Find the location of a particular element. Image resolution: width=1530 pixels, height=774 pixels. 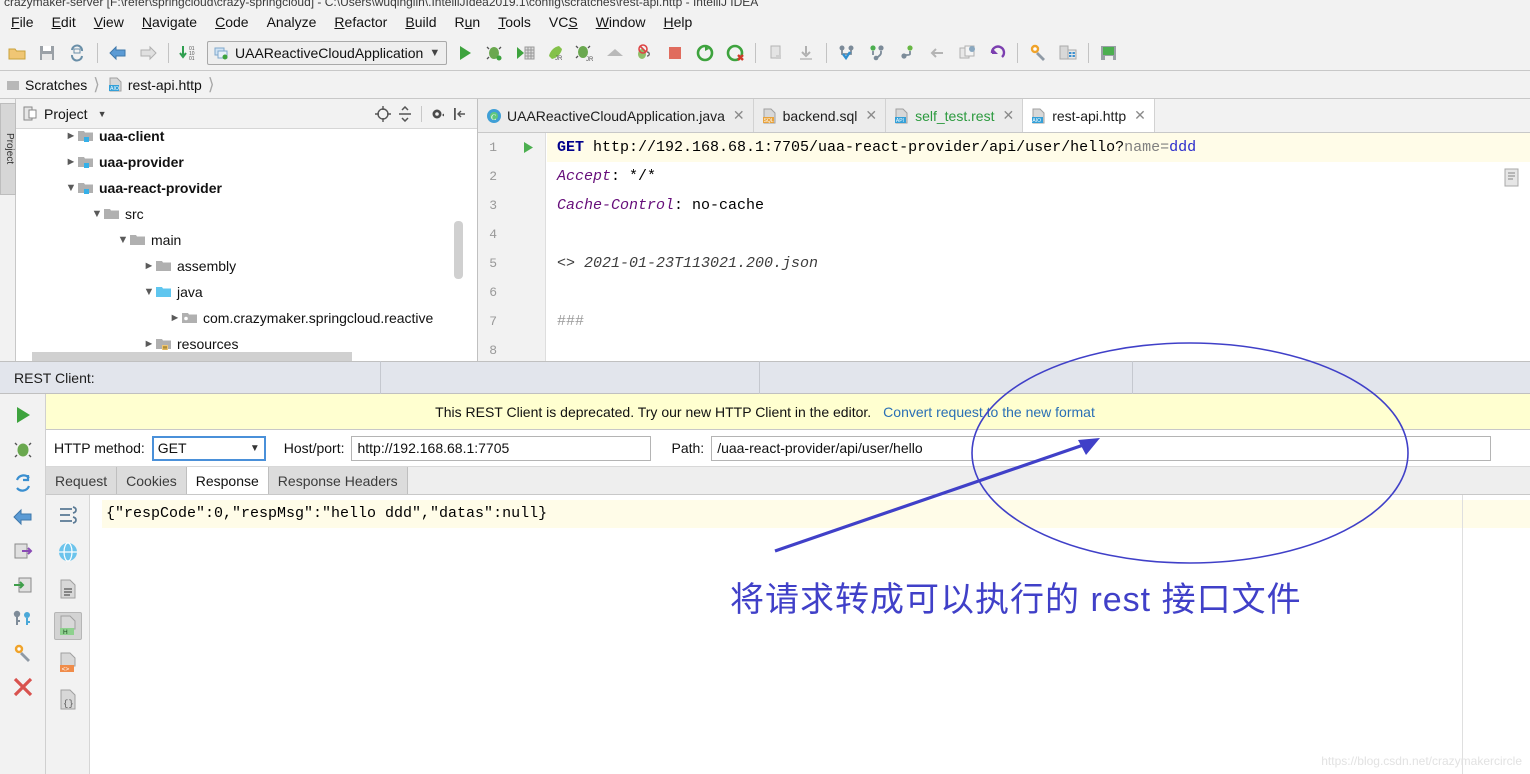

reload-stop-icon is located at coordinates (735, 53).